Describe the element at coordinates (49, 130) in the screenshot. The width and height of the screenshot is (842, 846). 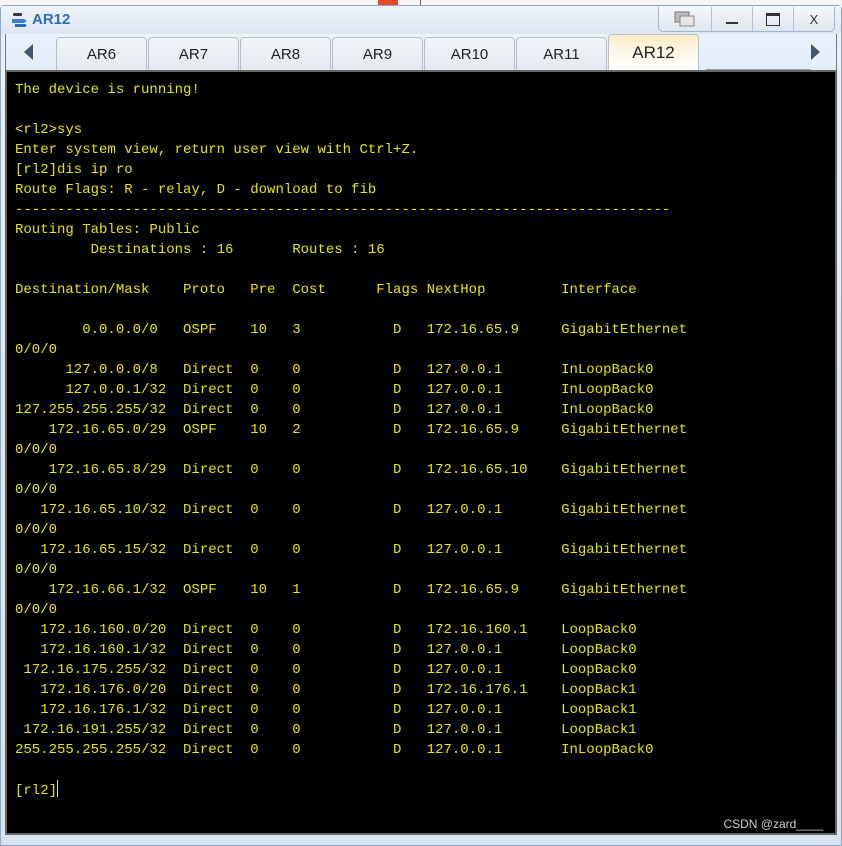
I see `terminal-line: <rl2>sys` at that location.